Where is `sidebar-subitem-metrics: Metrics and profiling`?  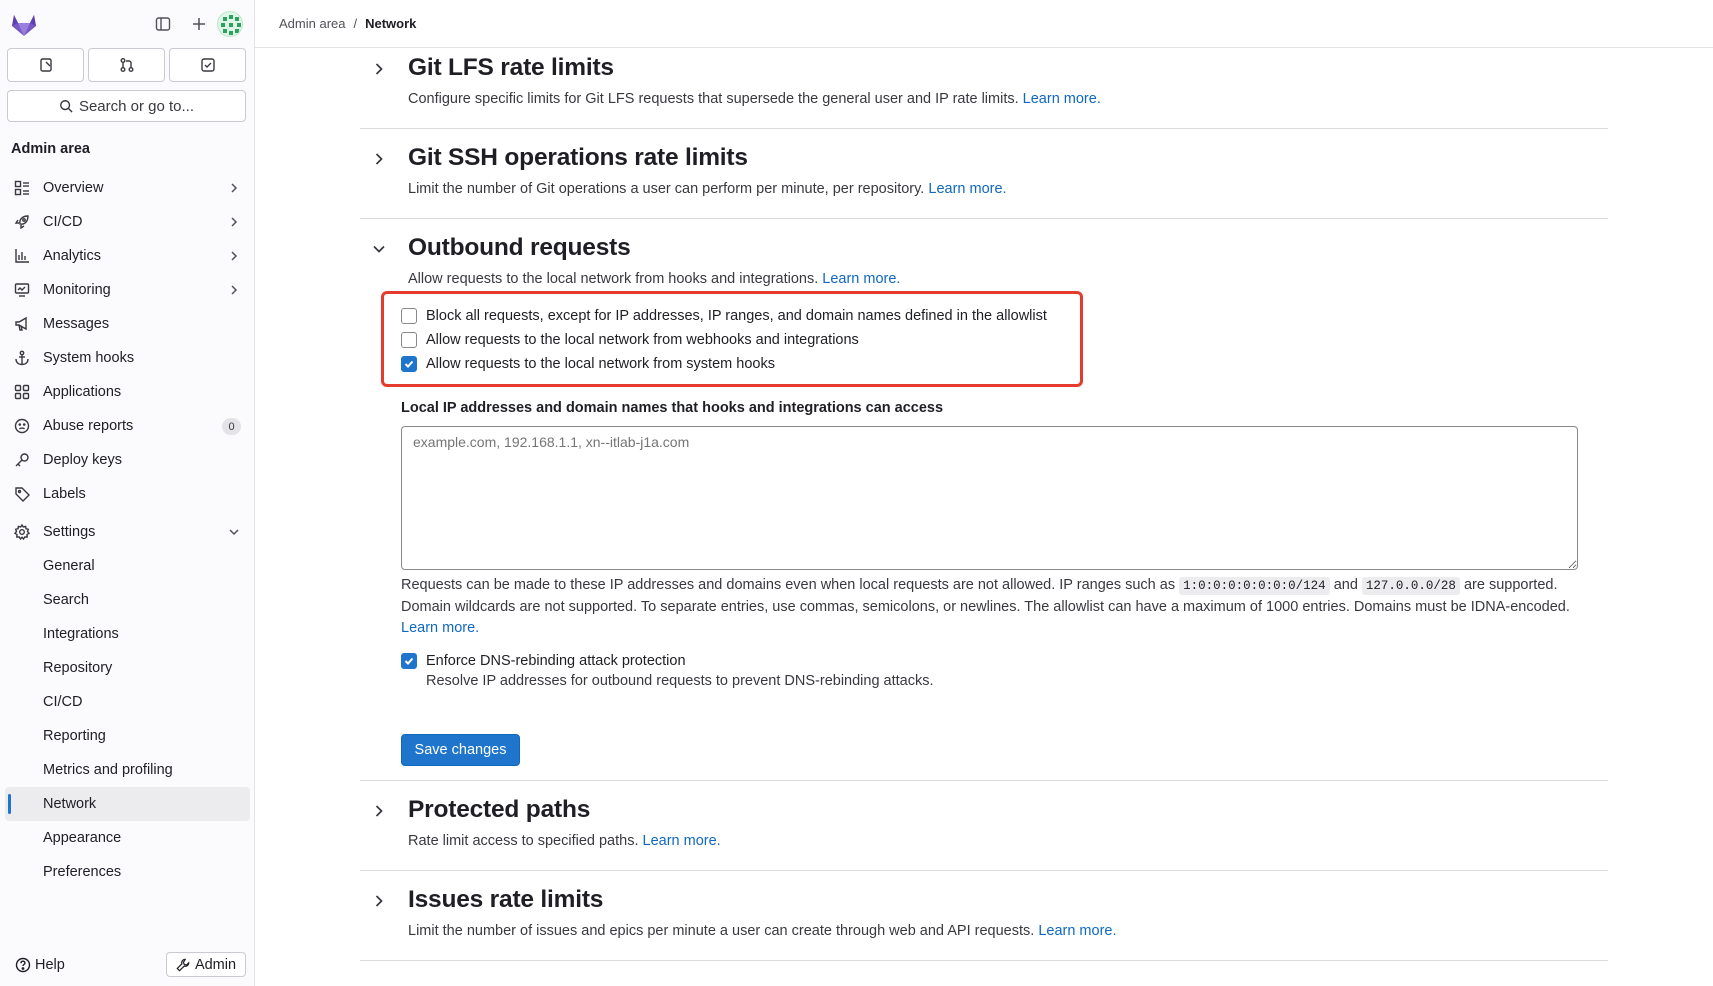
sidebar-subitem-metrics: Metrics and profiling is located at coordinates (127, 770).